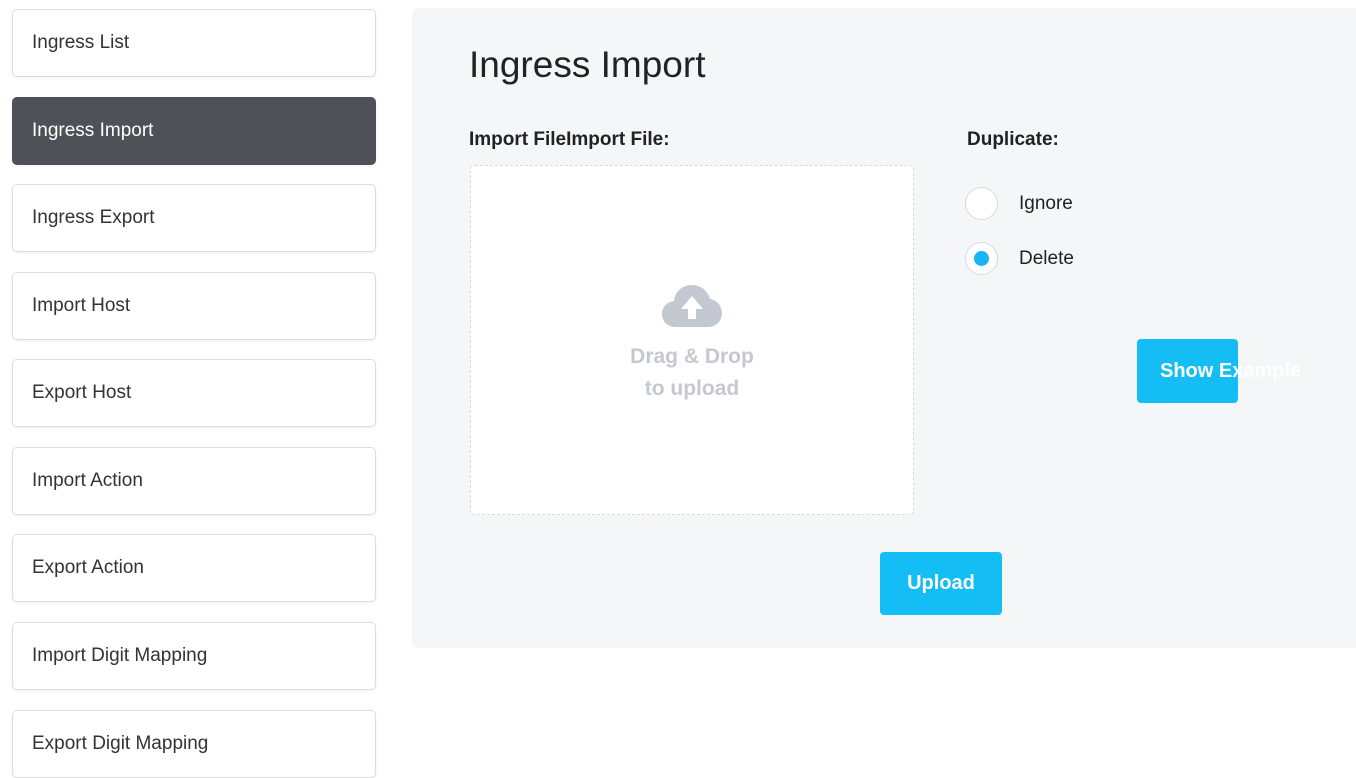 The image size is (1356, 778). I want to click on sidebar-item-ingress-import: Ingress Import, so click(194, 131).